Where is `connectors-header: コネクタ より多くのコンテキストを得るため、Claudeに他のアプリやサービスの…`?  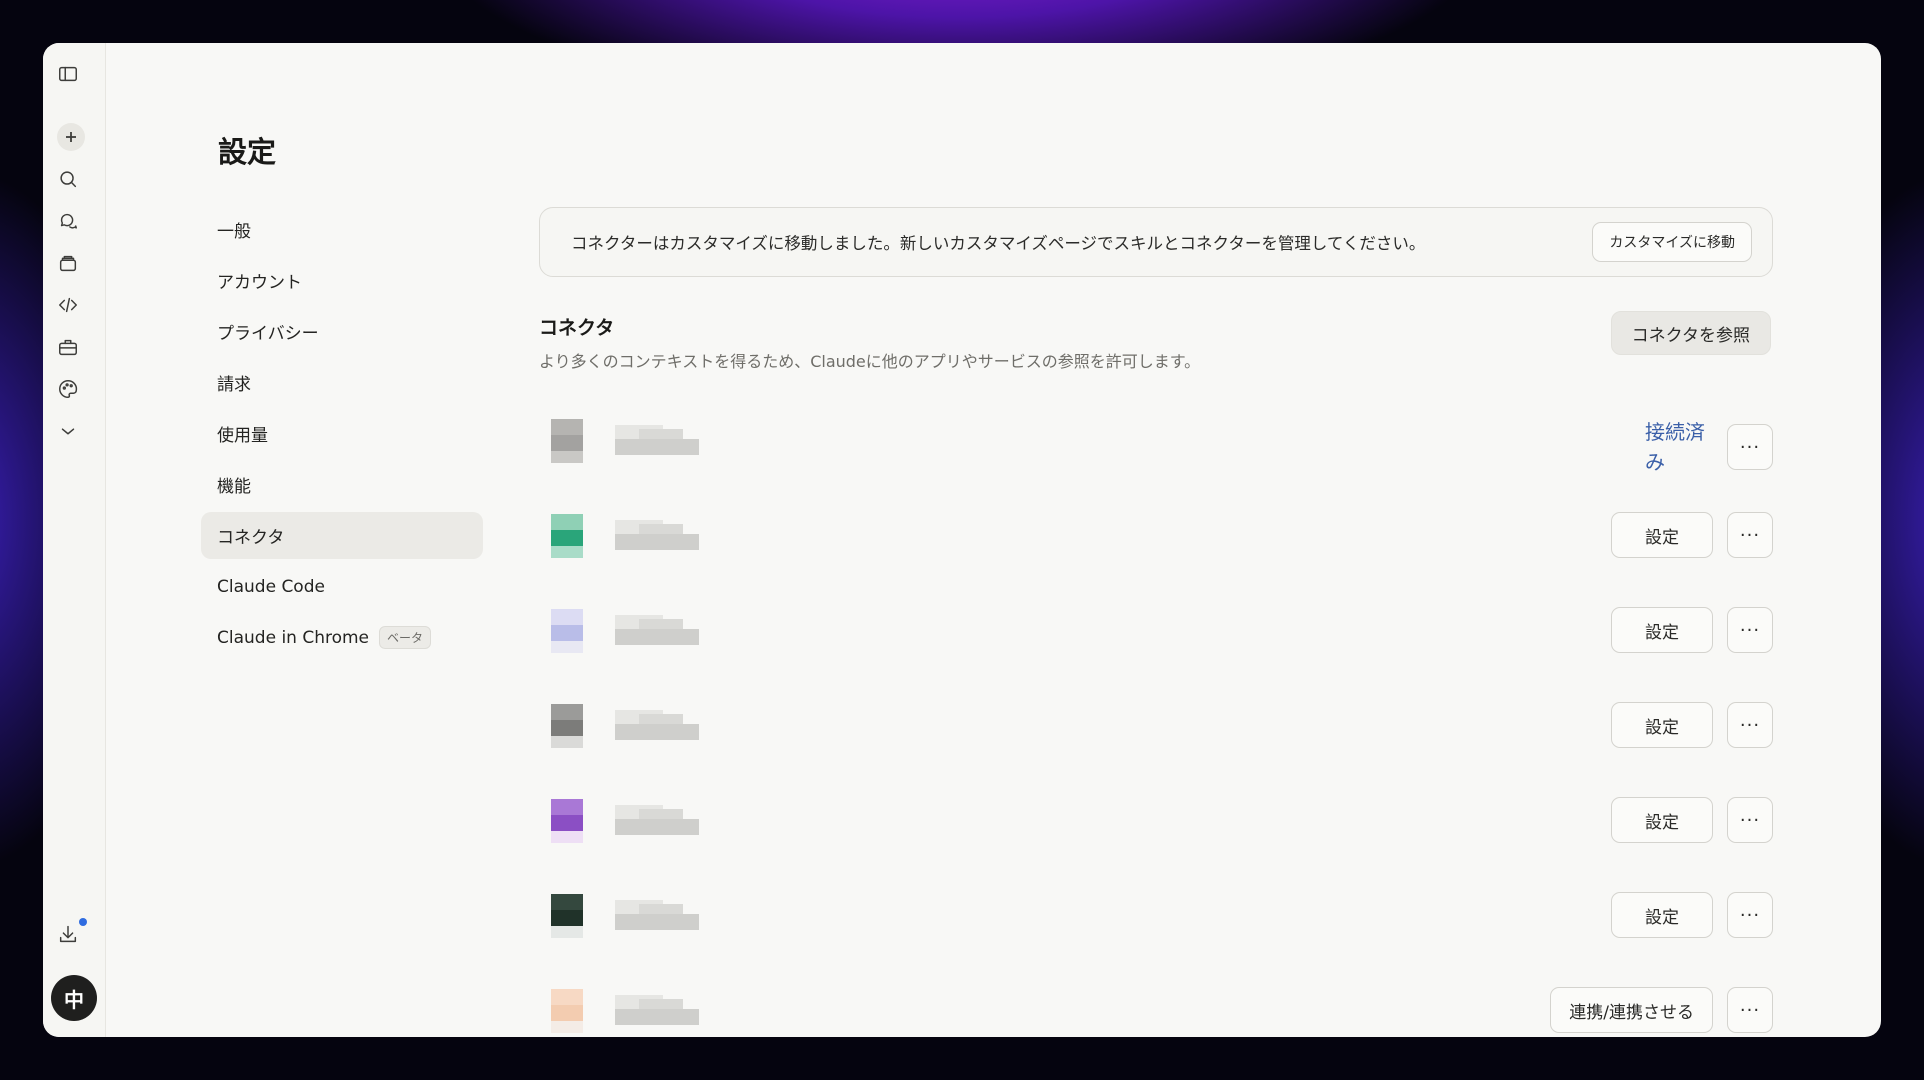 connectors-header: コネクタ より多くのコンテキストを得るため、Claudeに他のアプリやサービスの… is located at coordinates (1156, 337).